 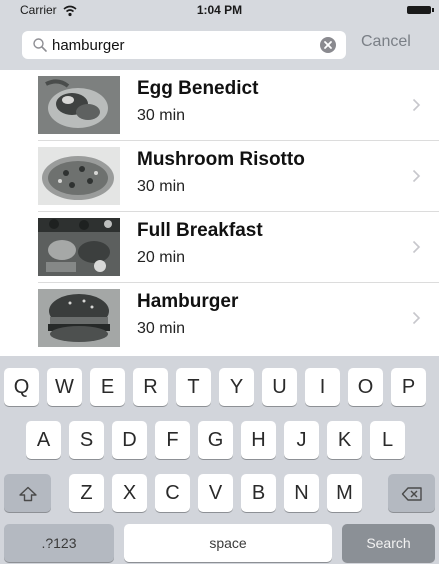 What do you see at coordinates (411, 493) in the screenshot?
I see `delete-icon` at bounding box center [411, 493].